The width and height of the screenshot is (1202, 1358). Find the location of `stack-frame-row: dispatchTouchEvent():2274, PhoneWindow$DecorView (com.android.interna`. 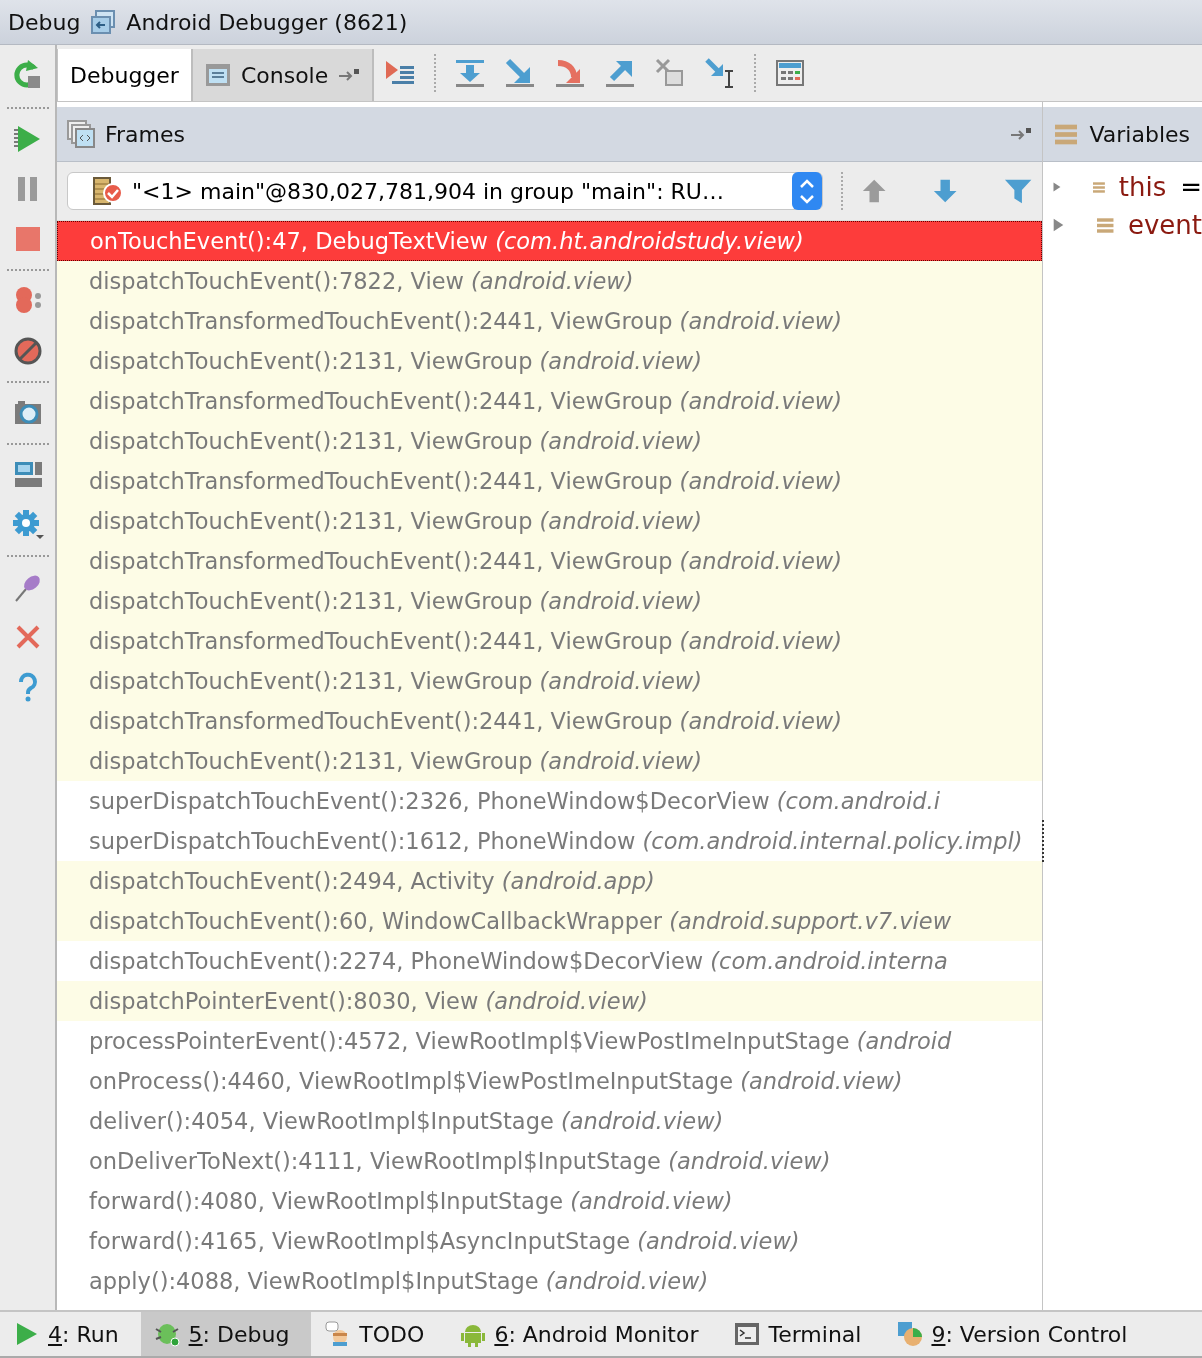

stack-frame-row: dispatchTouchEvent():2274, PhoneWindow$DecorView (com.android.interna is located at coordinates (549, 961).